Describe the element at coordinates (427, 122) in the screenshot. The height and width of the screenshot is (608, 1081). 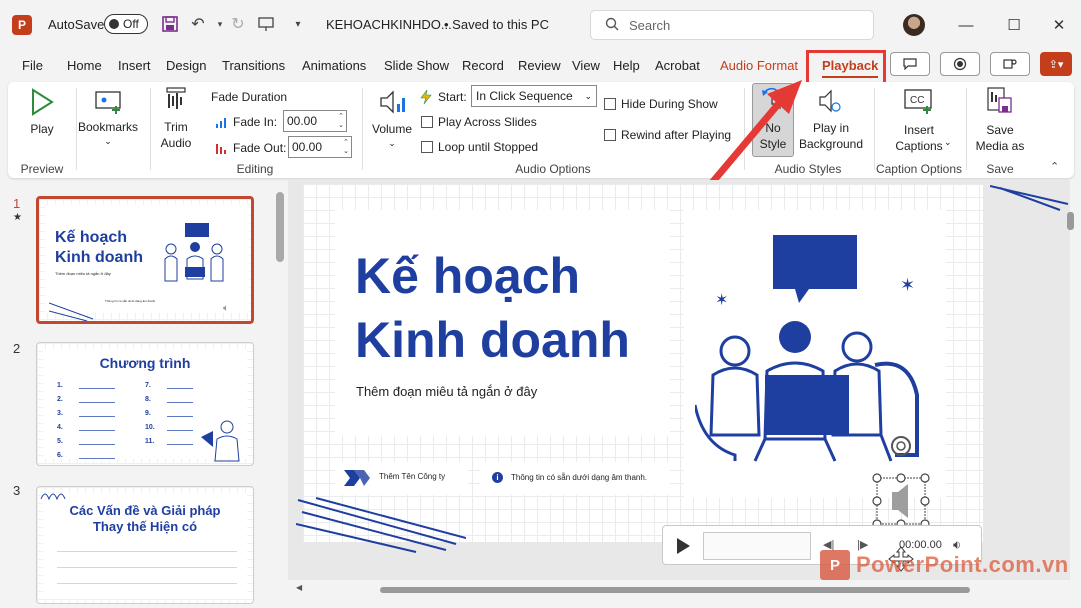
I see `play-across-slides-checkbox` at that location.